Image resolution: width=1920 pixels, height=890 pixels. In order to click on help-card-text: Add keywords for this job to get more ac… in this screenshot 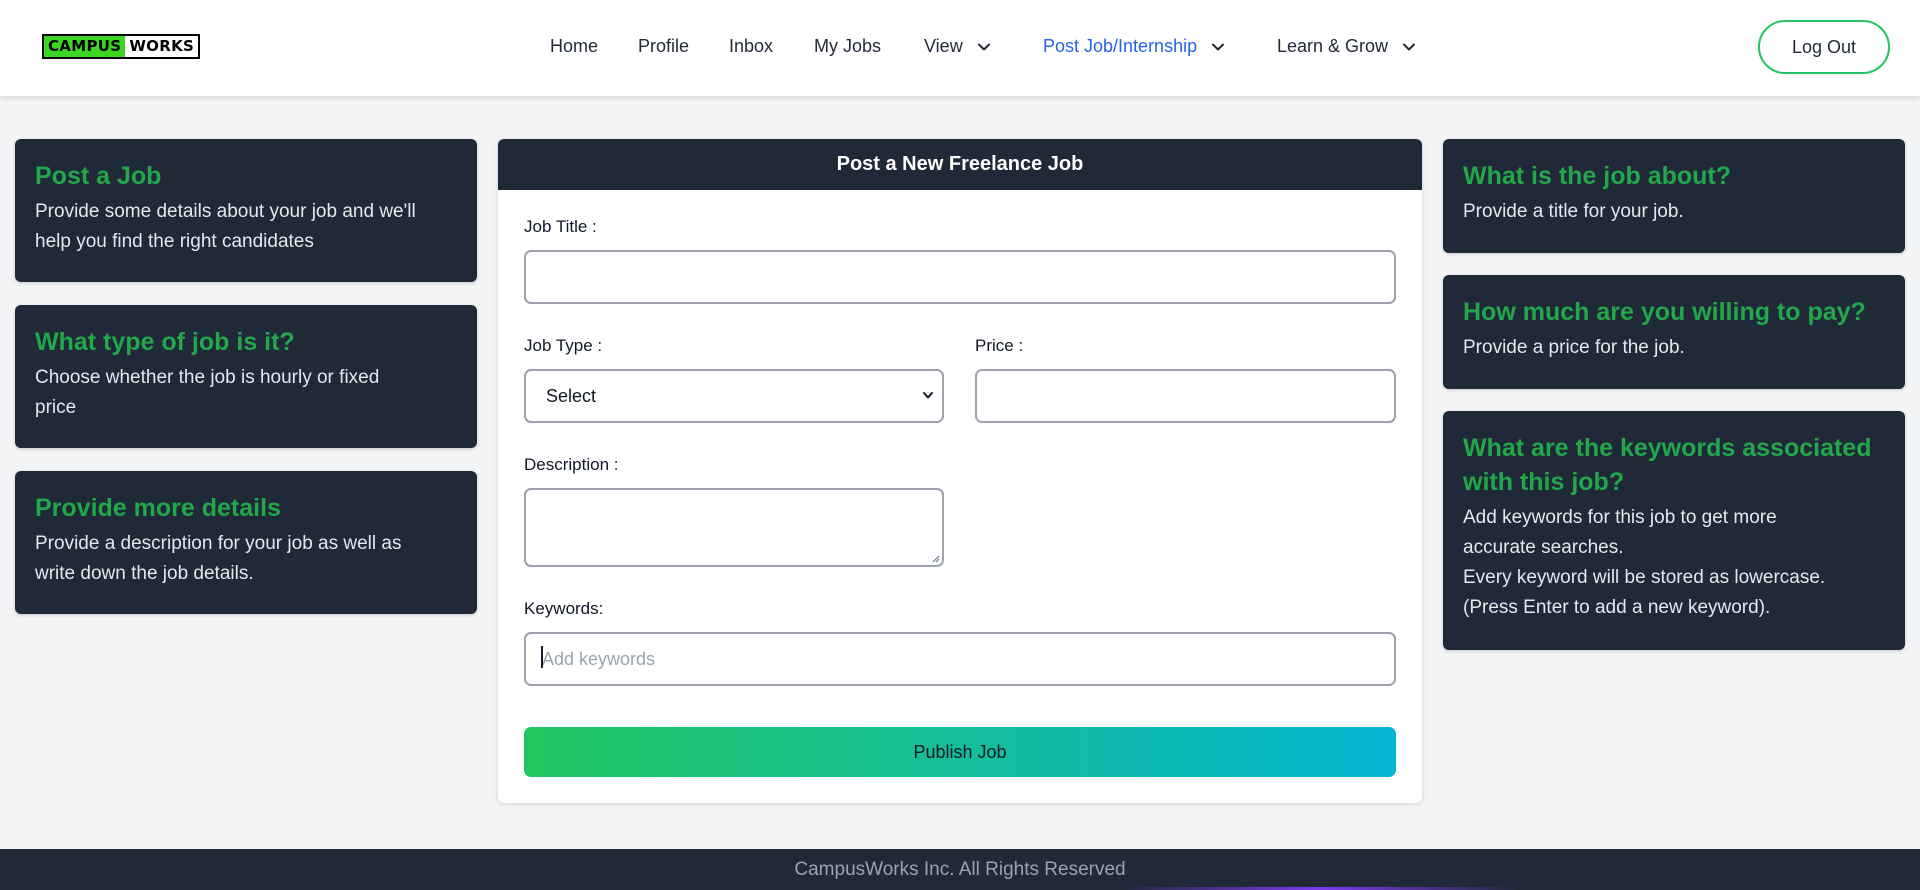, I will do `click(1644, 562)`.